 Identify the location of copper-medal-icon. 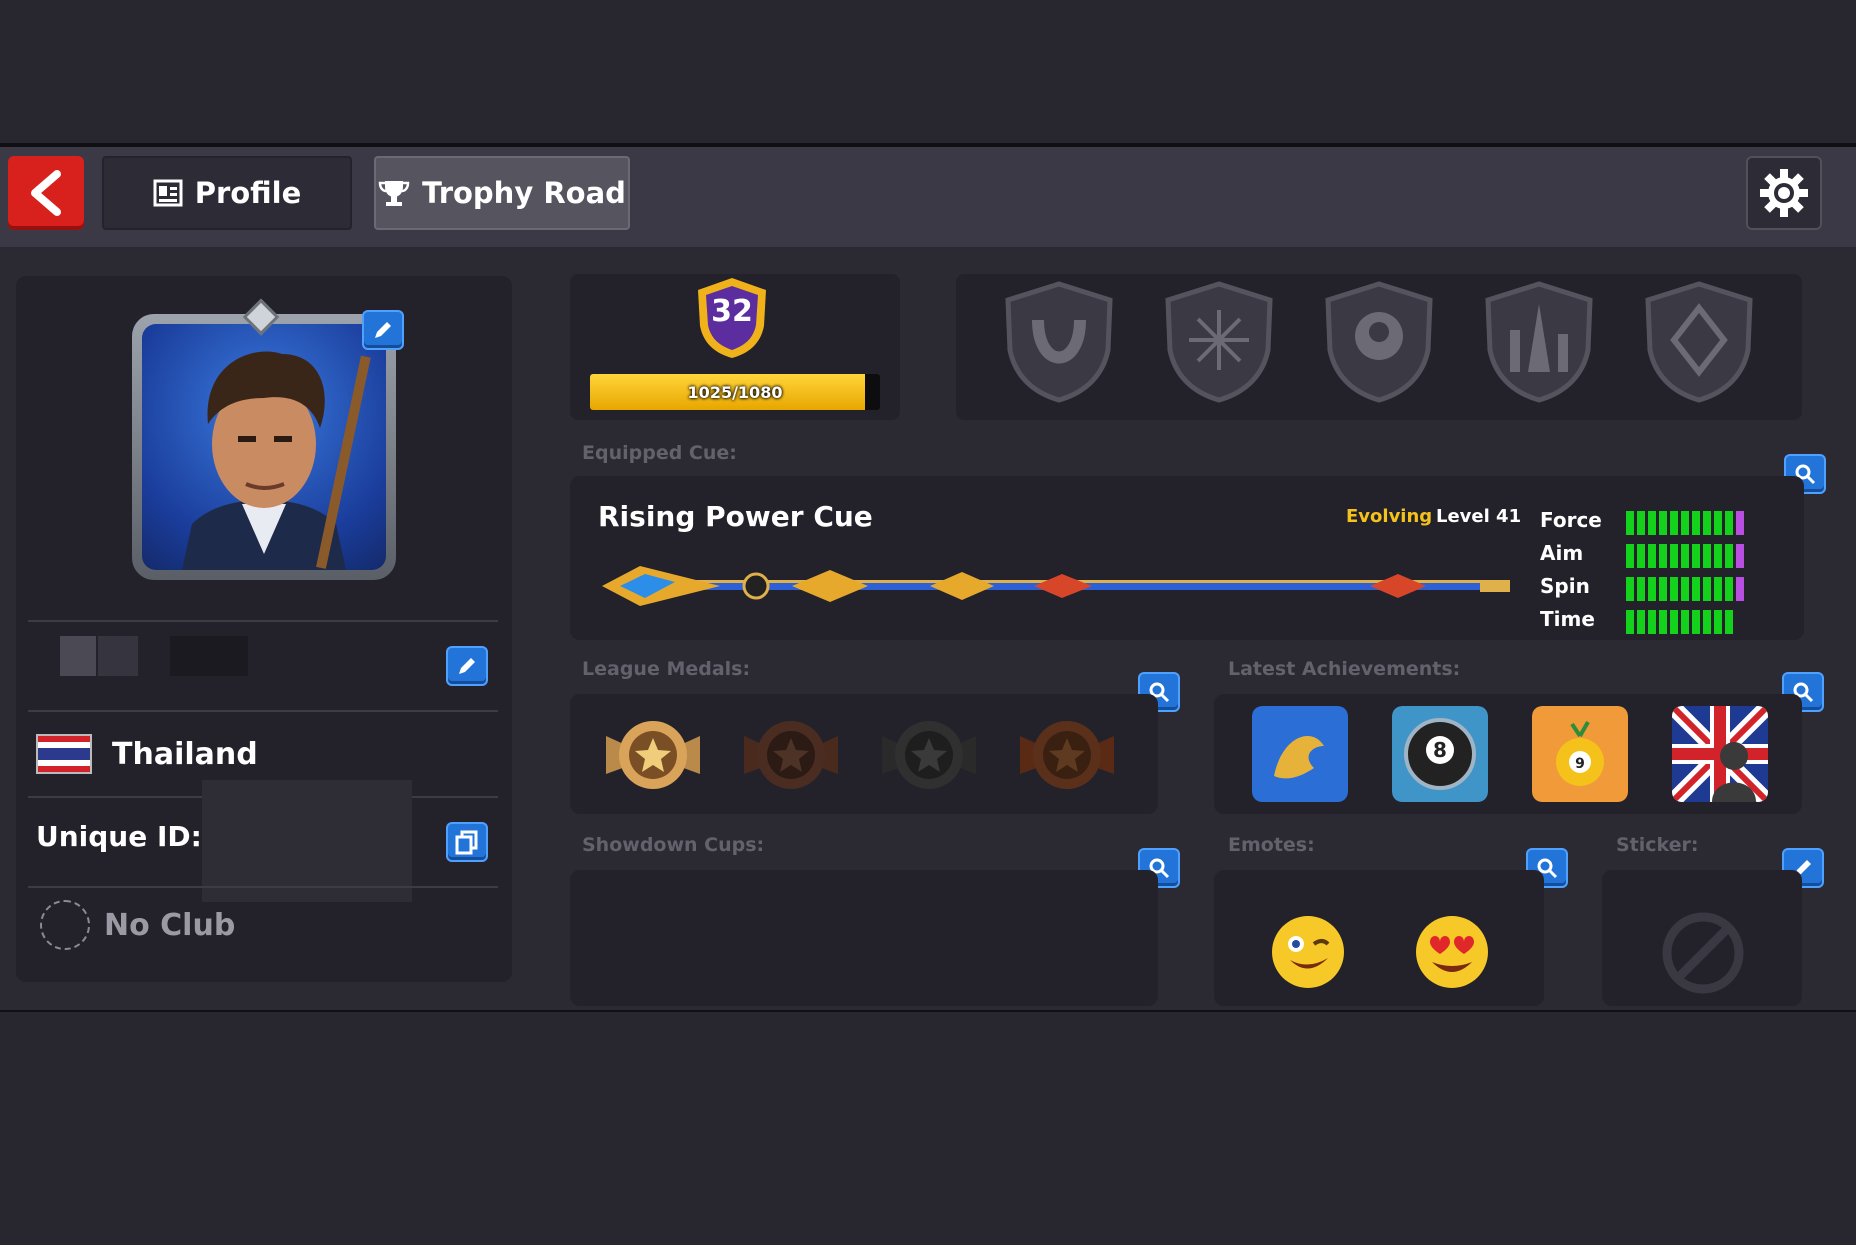
(1067, 755).